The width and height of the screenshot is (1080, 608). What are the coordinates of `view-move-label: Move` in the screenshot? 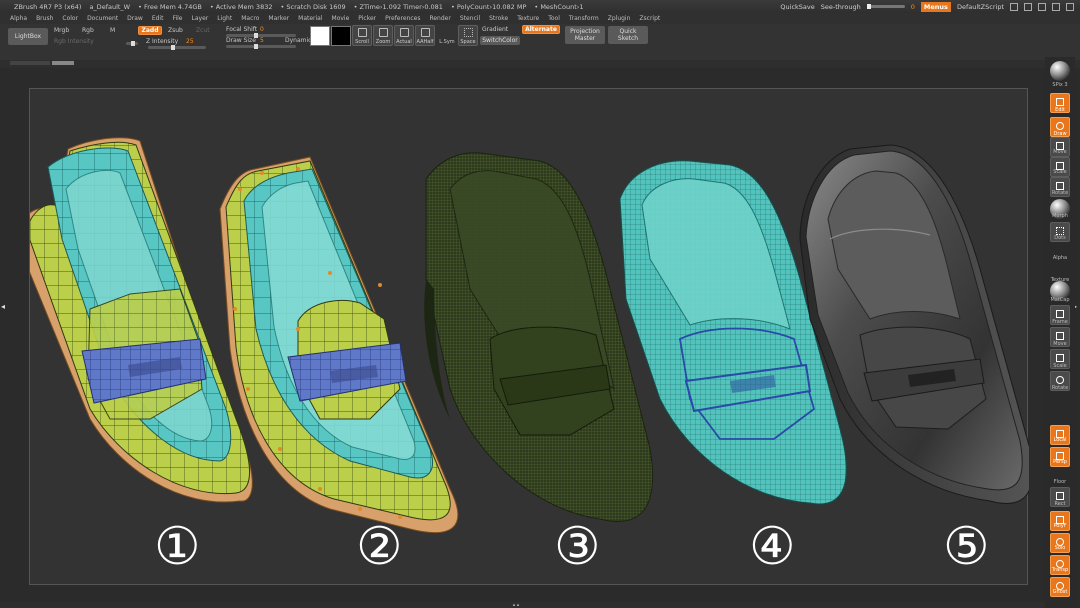 It's located at (1060, 344).